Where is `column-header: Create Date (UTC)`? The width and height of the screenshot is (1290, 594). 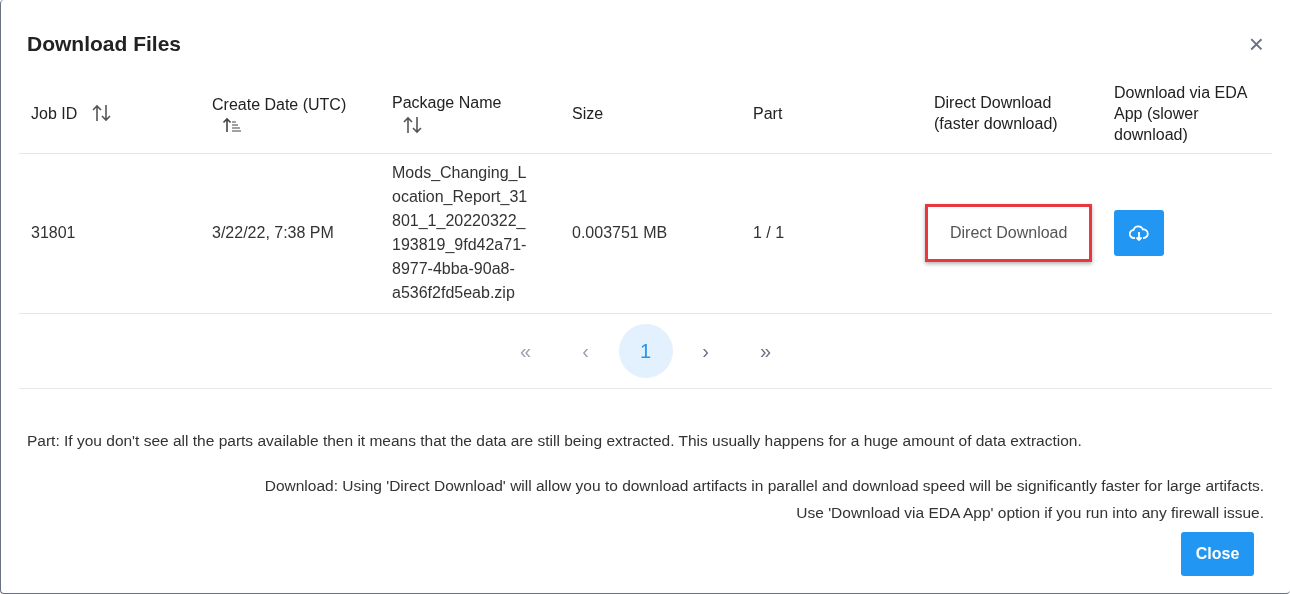 column-header: Create Date (UTC) is located at coordinates (280, 104).